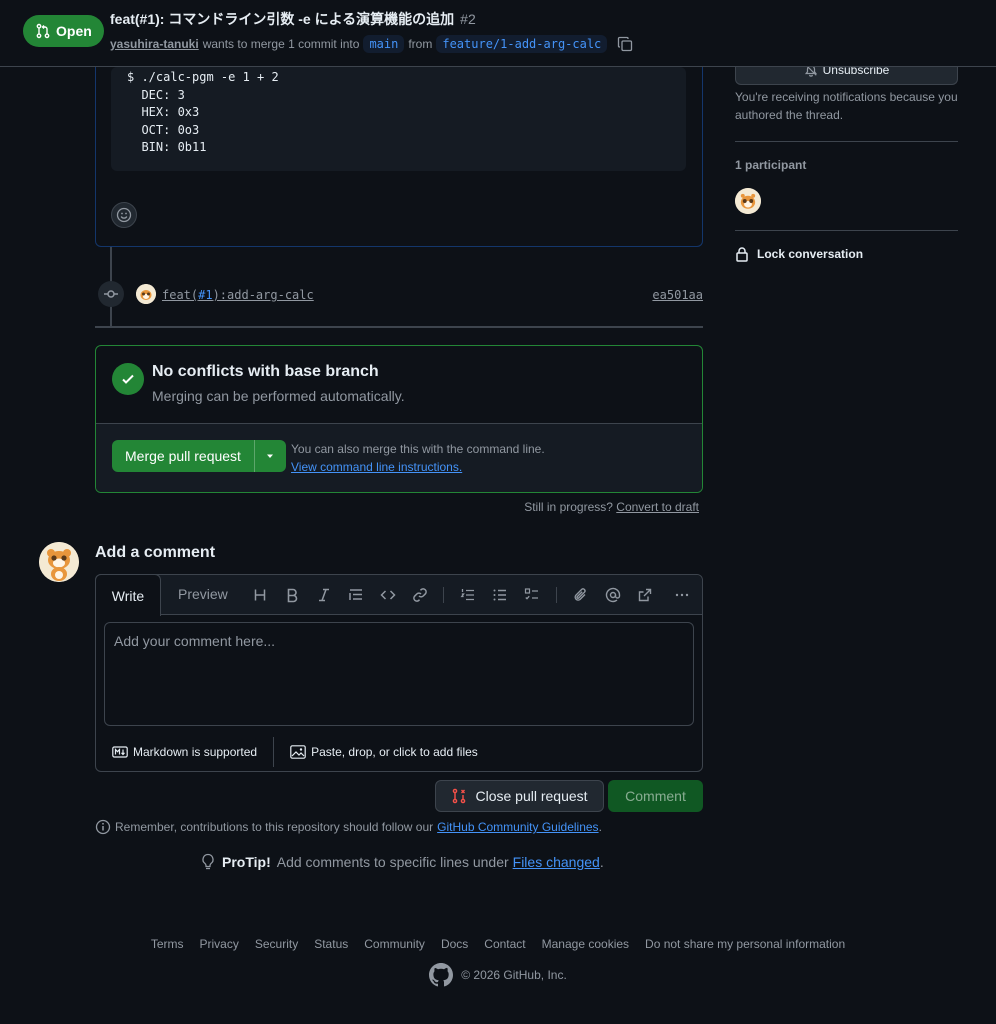 The height and width of the screenshot is (1024, 996). I want to click on merge-status-title: No conflicts with base branch, so click(265, 371).